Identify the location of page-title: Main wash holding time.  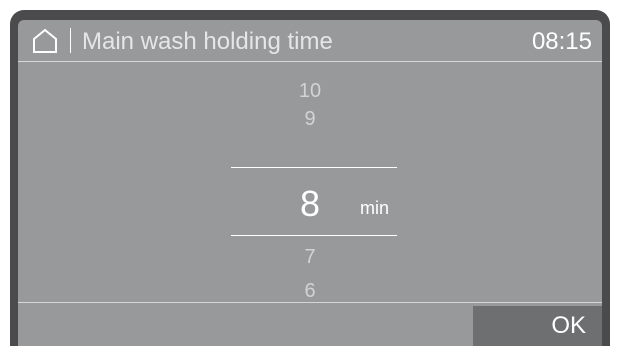
(207, 41).